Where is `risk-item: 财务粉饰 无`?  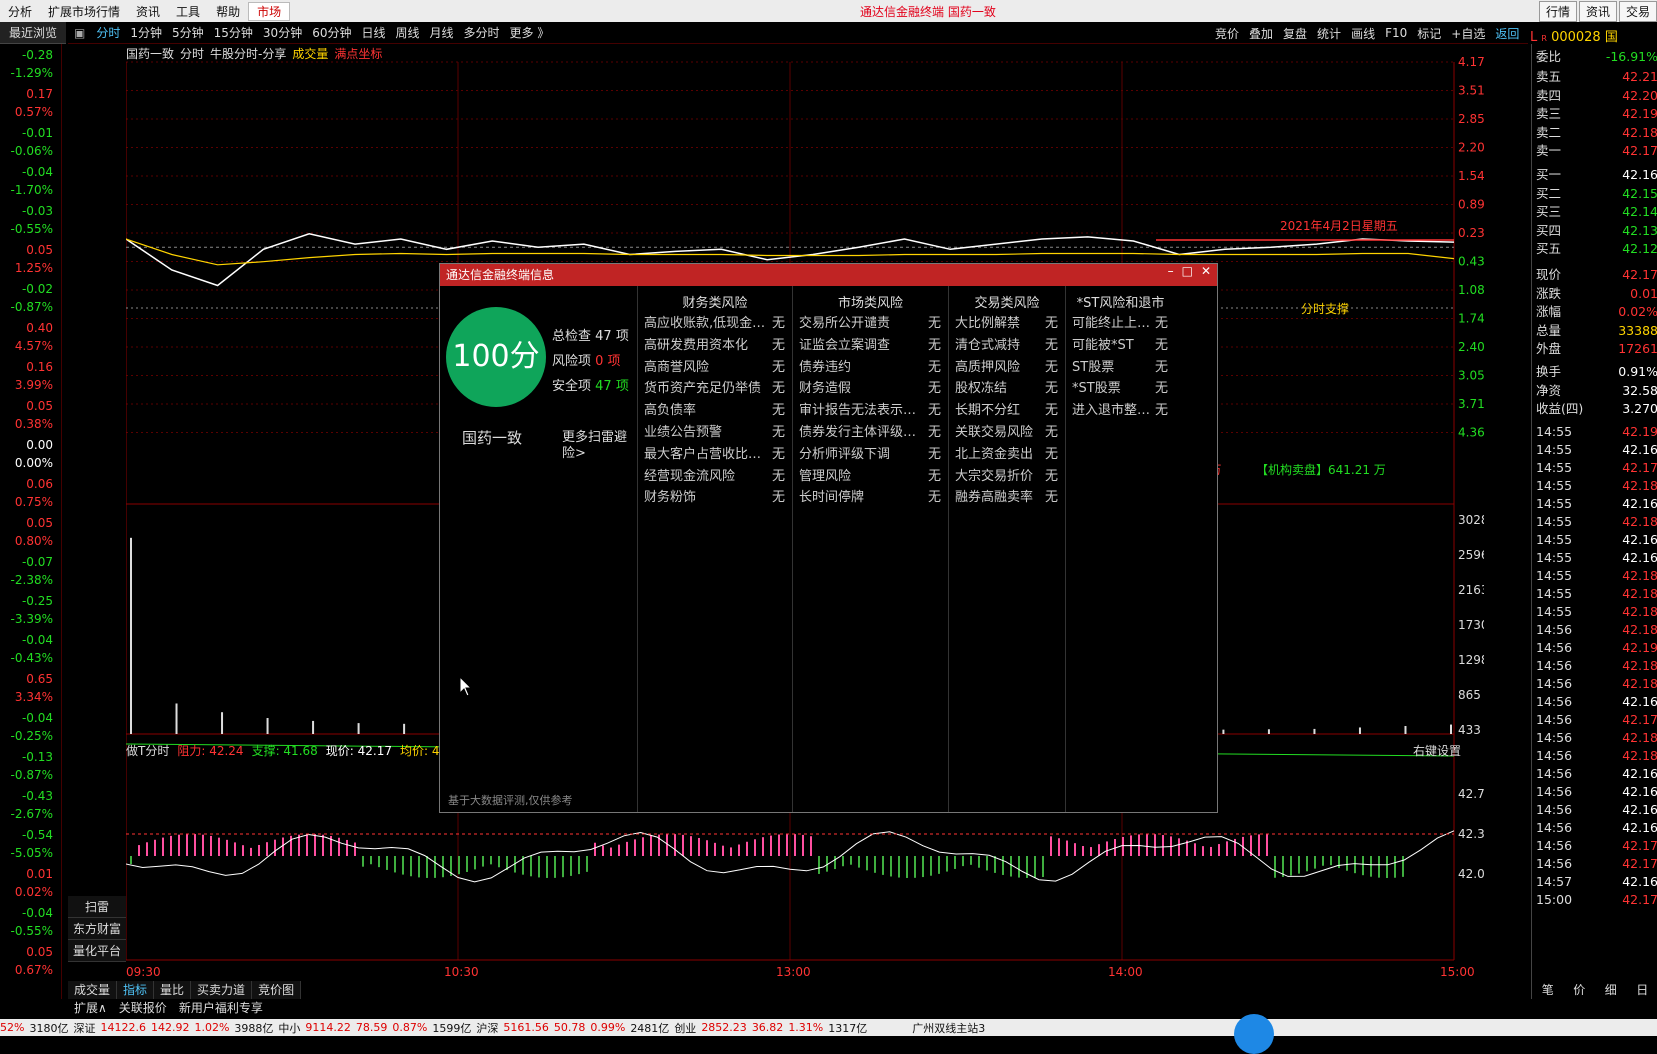
risk-item: 财务粉饰 无 is located at coordinates (714, 495).